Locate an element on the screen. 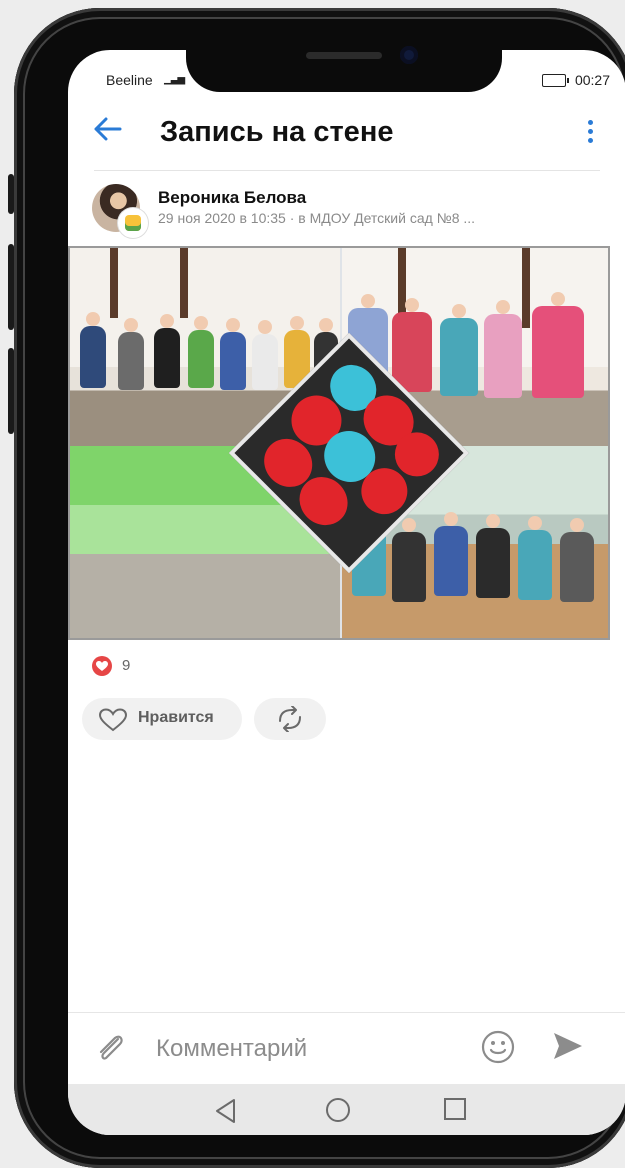  author-name: Вероника Белова is located at coordinates (232, 198).